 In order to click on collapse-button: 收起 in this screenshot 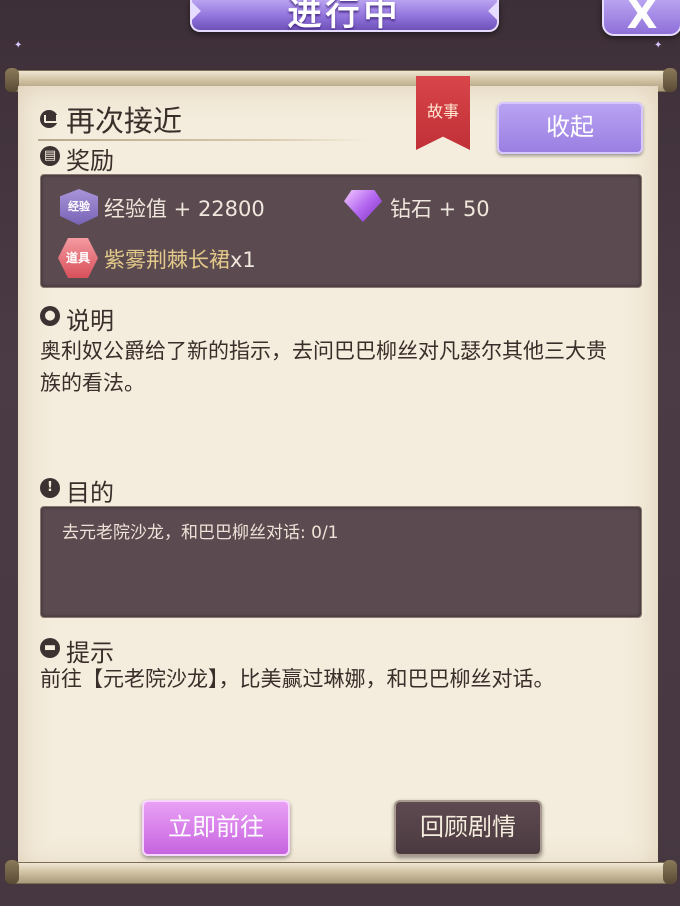, I will do `click(570, 128)`.